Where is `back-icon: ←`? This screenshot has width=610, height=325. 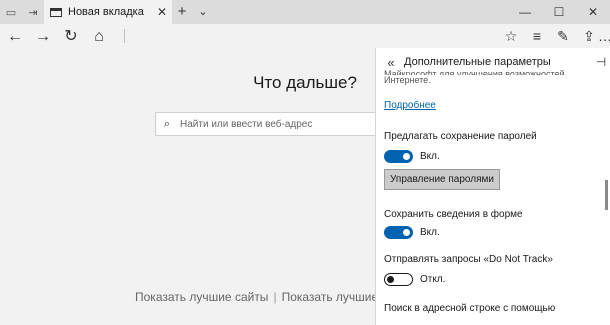 back-icon: ← is located at coordinates (15, 36).